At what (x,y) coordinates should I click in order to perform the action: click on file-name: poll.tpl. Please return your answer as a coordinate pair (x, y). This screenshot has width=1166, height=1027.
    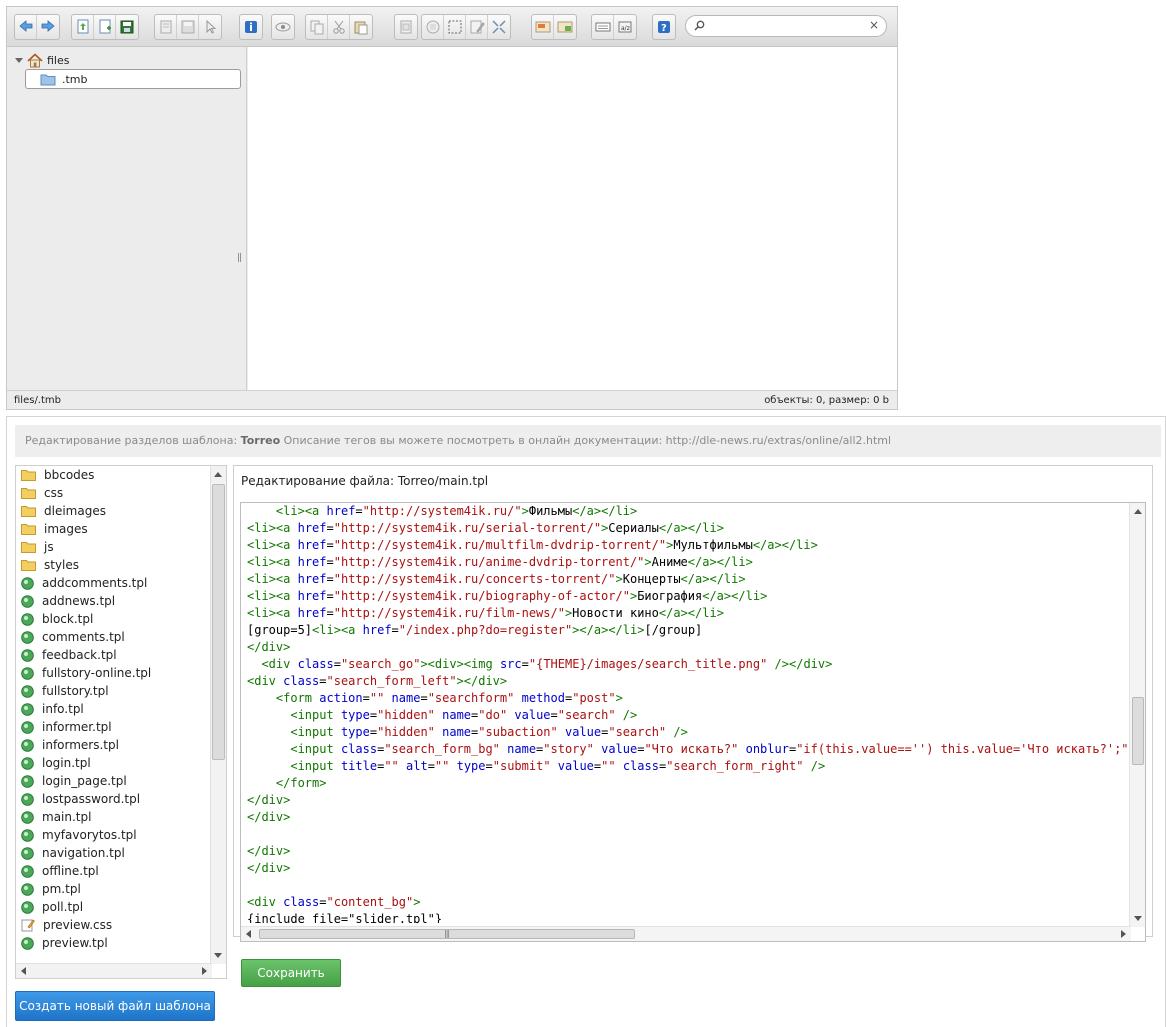
    Looking at the image, I should click on (63, 907).